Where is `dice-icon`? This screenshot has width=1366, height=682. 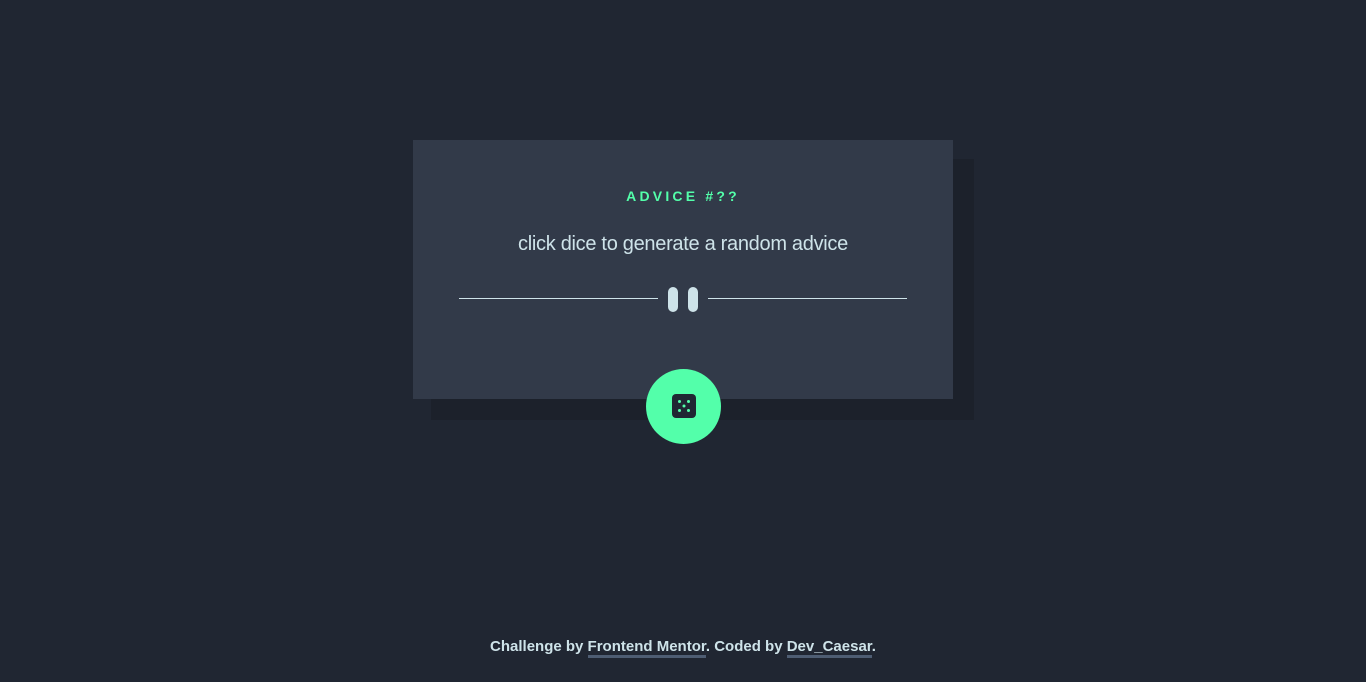 dice-icon is located at coordinates (684, 406).